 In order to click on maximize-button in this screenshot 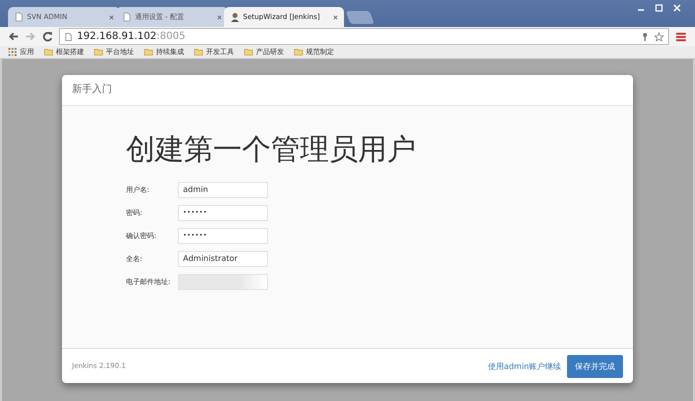, I will do `click(659, 8)`.